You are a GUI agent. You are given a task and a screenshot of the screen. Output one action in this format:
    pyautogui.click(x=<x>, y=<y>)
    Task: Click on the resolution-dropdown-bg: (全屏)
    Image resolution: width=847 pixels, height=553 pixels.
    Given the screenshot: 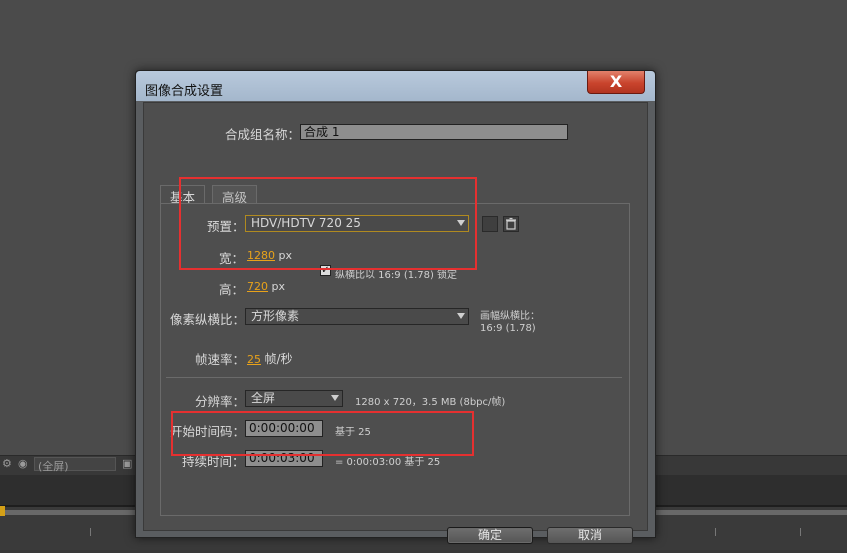 What is the action you would take?
    pyautogui.click(x=75, y=465)
    